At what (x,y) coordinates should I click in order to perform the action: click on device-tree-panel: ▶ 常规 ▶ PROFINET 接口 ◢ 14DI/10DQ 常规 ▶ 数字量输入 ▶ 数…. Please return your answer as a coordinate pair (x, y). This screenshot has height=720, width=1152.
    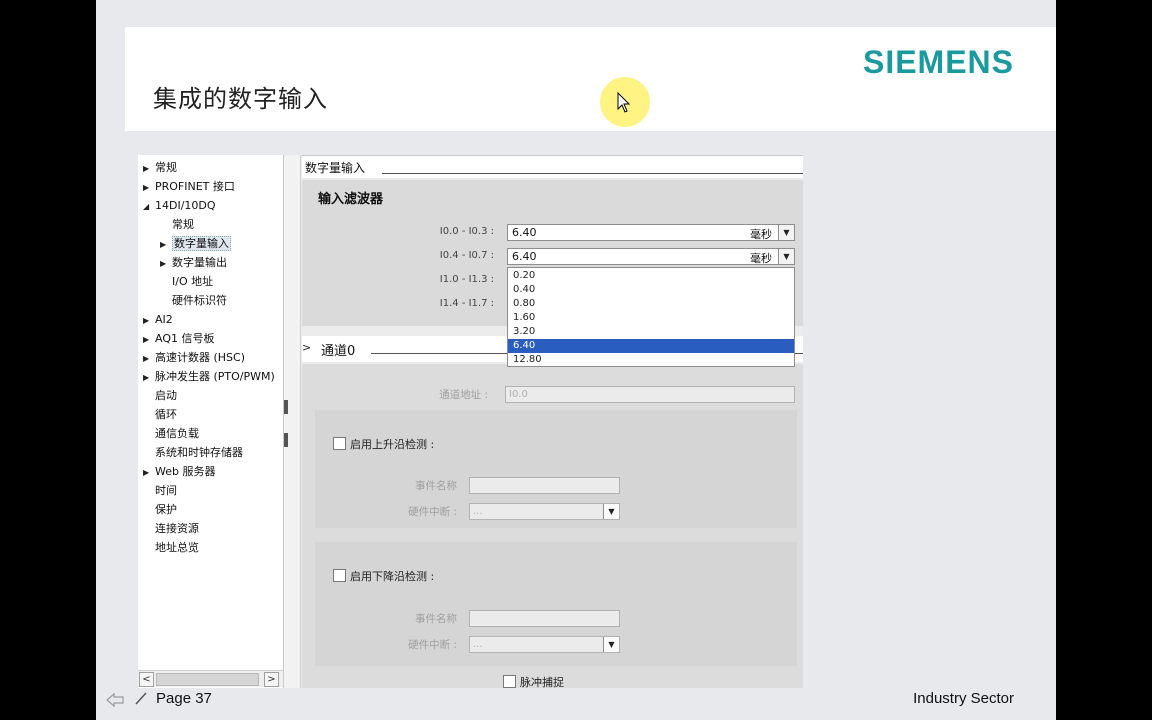
    Looking at the image, I should click on (211, 421).